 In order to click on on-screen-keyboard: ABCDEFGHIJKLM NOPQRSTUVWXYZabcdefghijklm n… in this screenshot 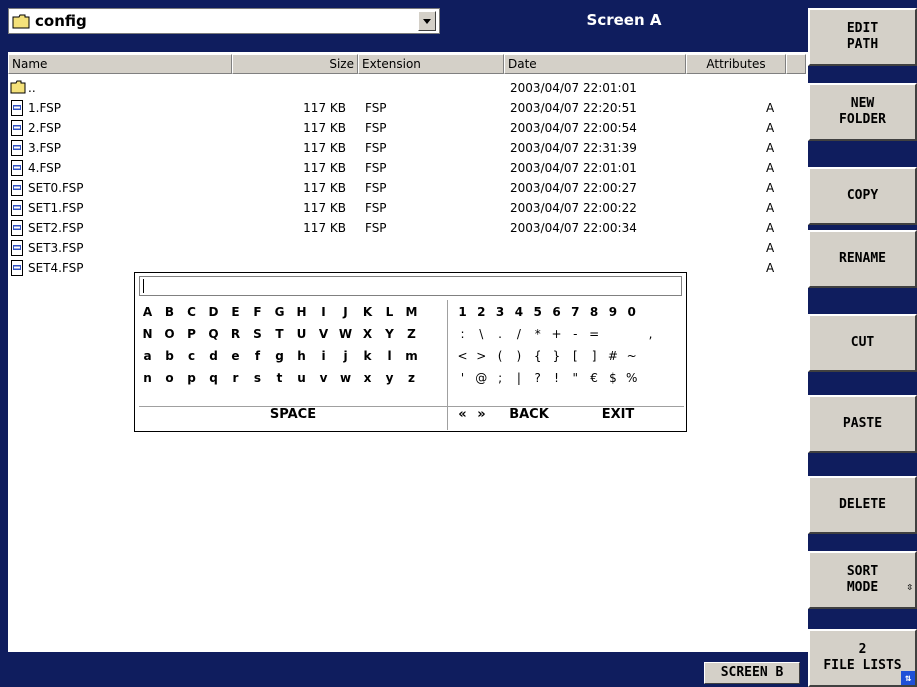, I will do `click(410, 352)`.